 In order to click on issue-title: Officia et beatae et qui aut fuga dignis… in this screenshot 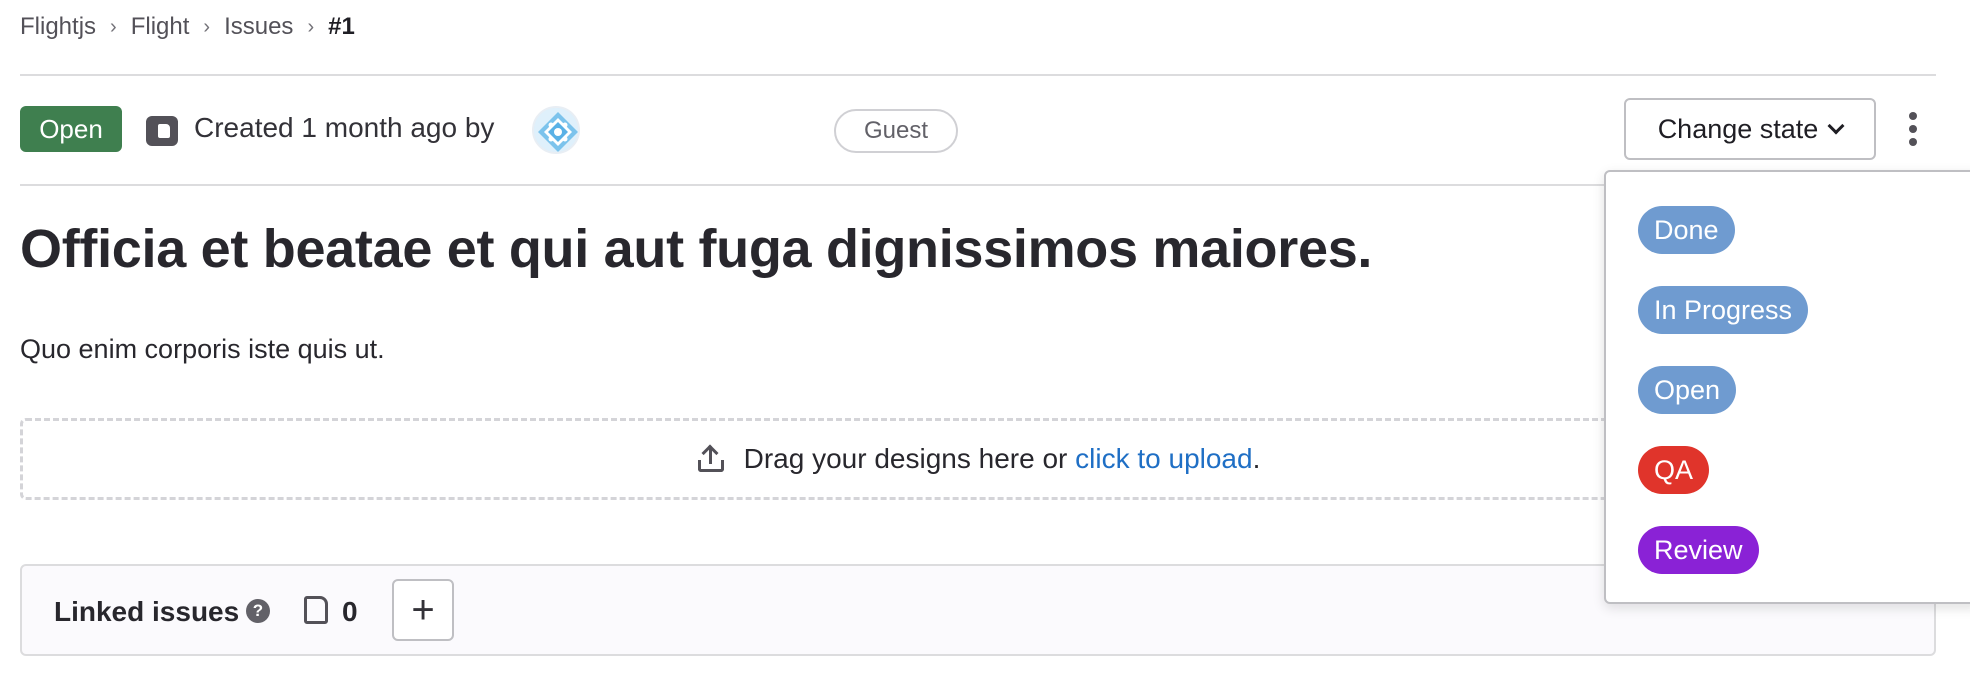, I will do `click(696, 249)`.